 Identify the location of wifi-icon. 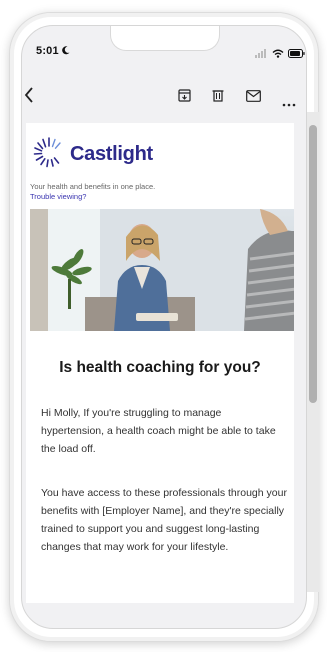
(278, 54).